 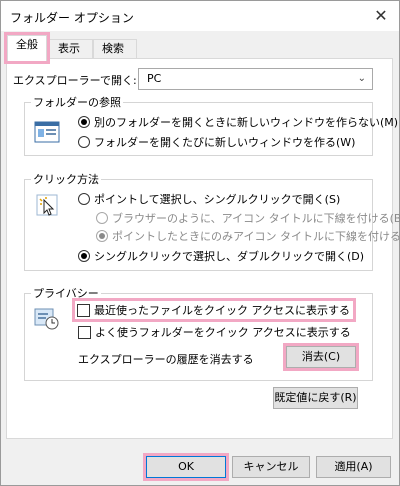 What do you see at coordinates (166, 359) in the screenshot?
I see `clear-history-label: エクスプローラーの履歴を消去する` at bounding box center [166, 359].